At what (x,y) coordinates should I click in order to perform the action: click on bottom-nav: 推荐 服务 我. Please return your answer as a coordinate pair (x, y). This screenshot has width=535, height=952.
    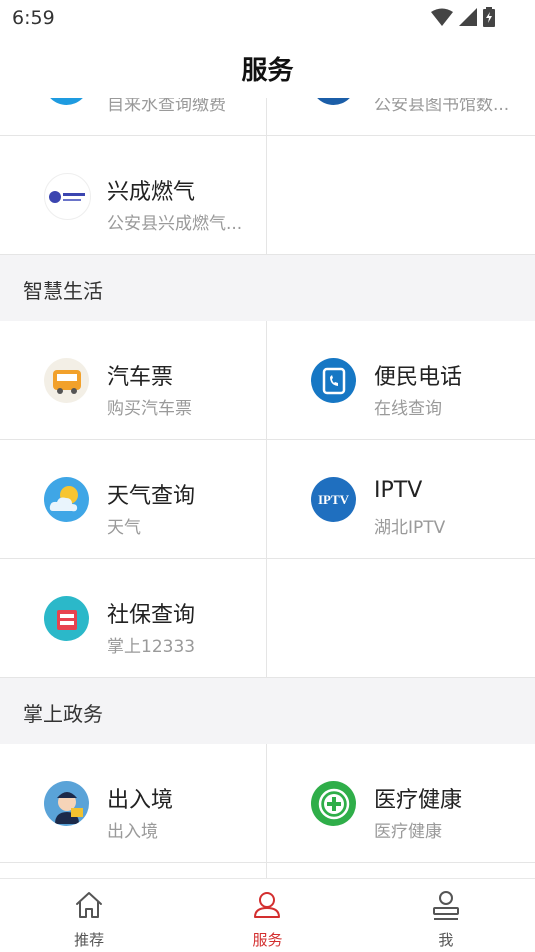
    Looking at the image, I should click on (267, 915).